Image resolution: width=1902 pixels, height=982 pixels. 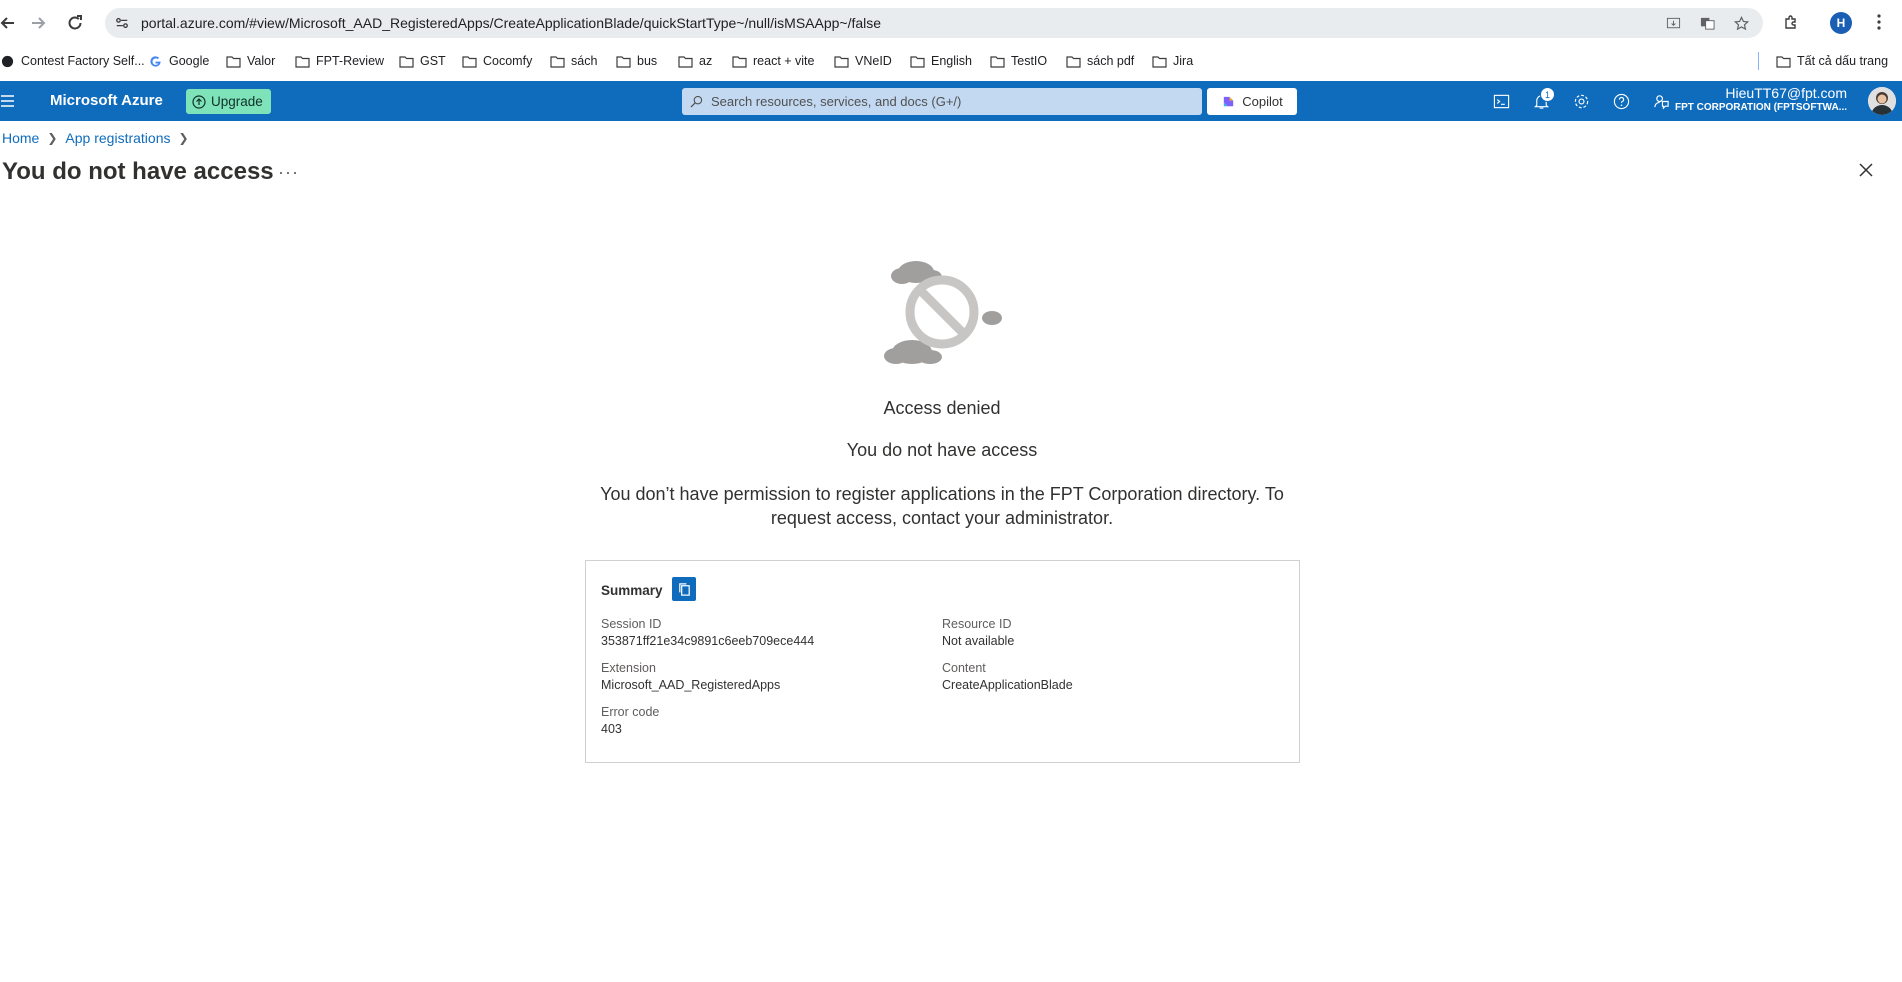 I want to click on bookmark-testio: TestIO, so click(x=1018, y=61).